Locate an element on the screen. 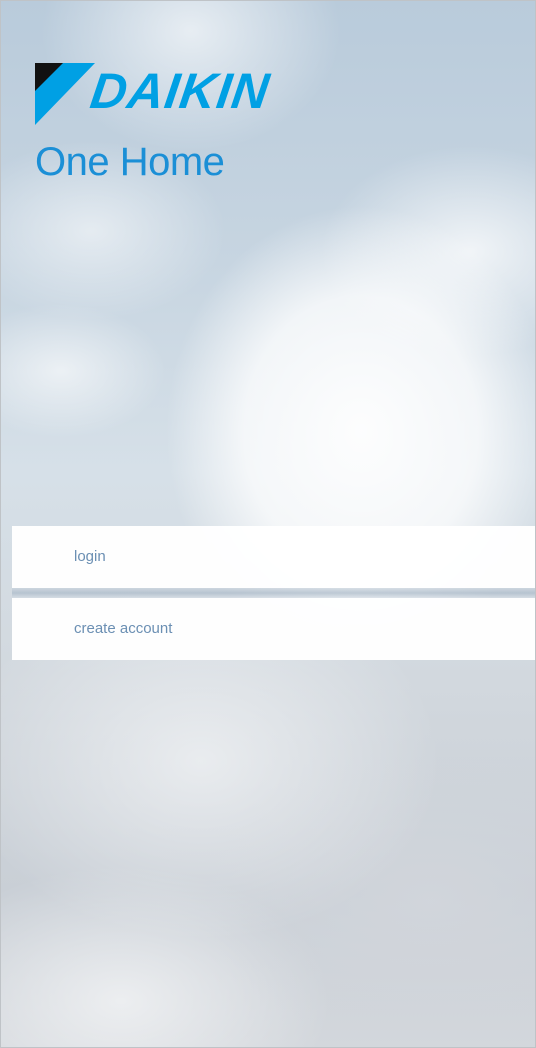 This screenshot has width=536, height=1048. create-account-button: create account is located at coordinates (273, 629).